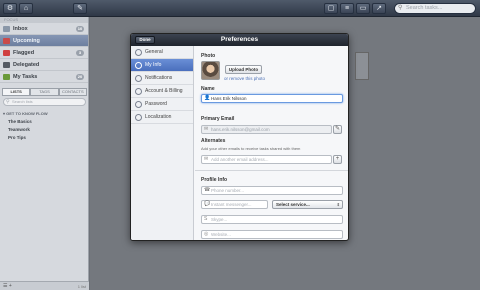  What do you see at coordinates (208, 56) in the screenshot?
I see `photo-label: Photo` at bounding box center [208, 56].